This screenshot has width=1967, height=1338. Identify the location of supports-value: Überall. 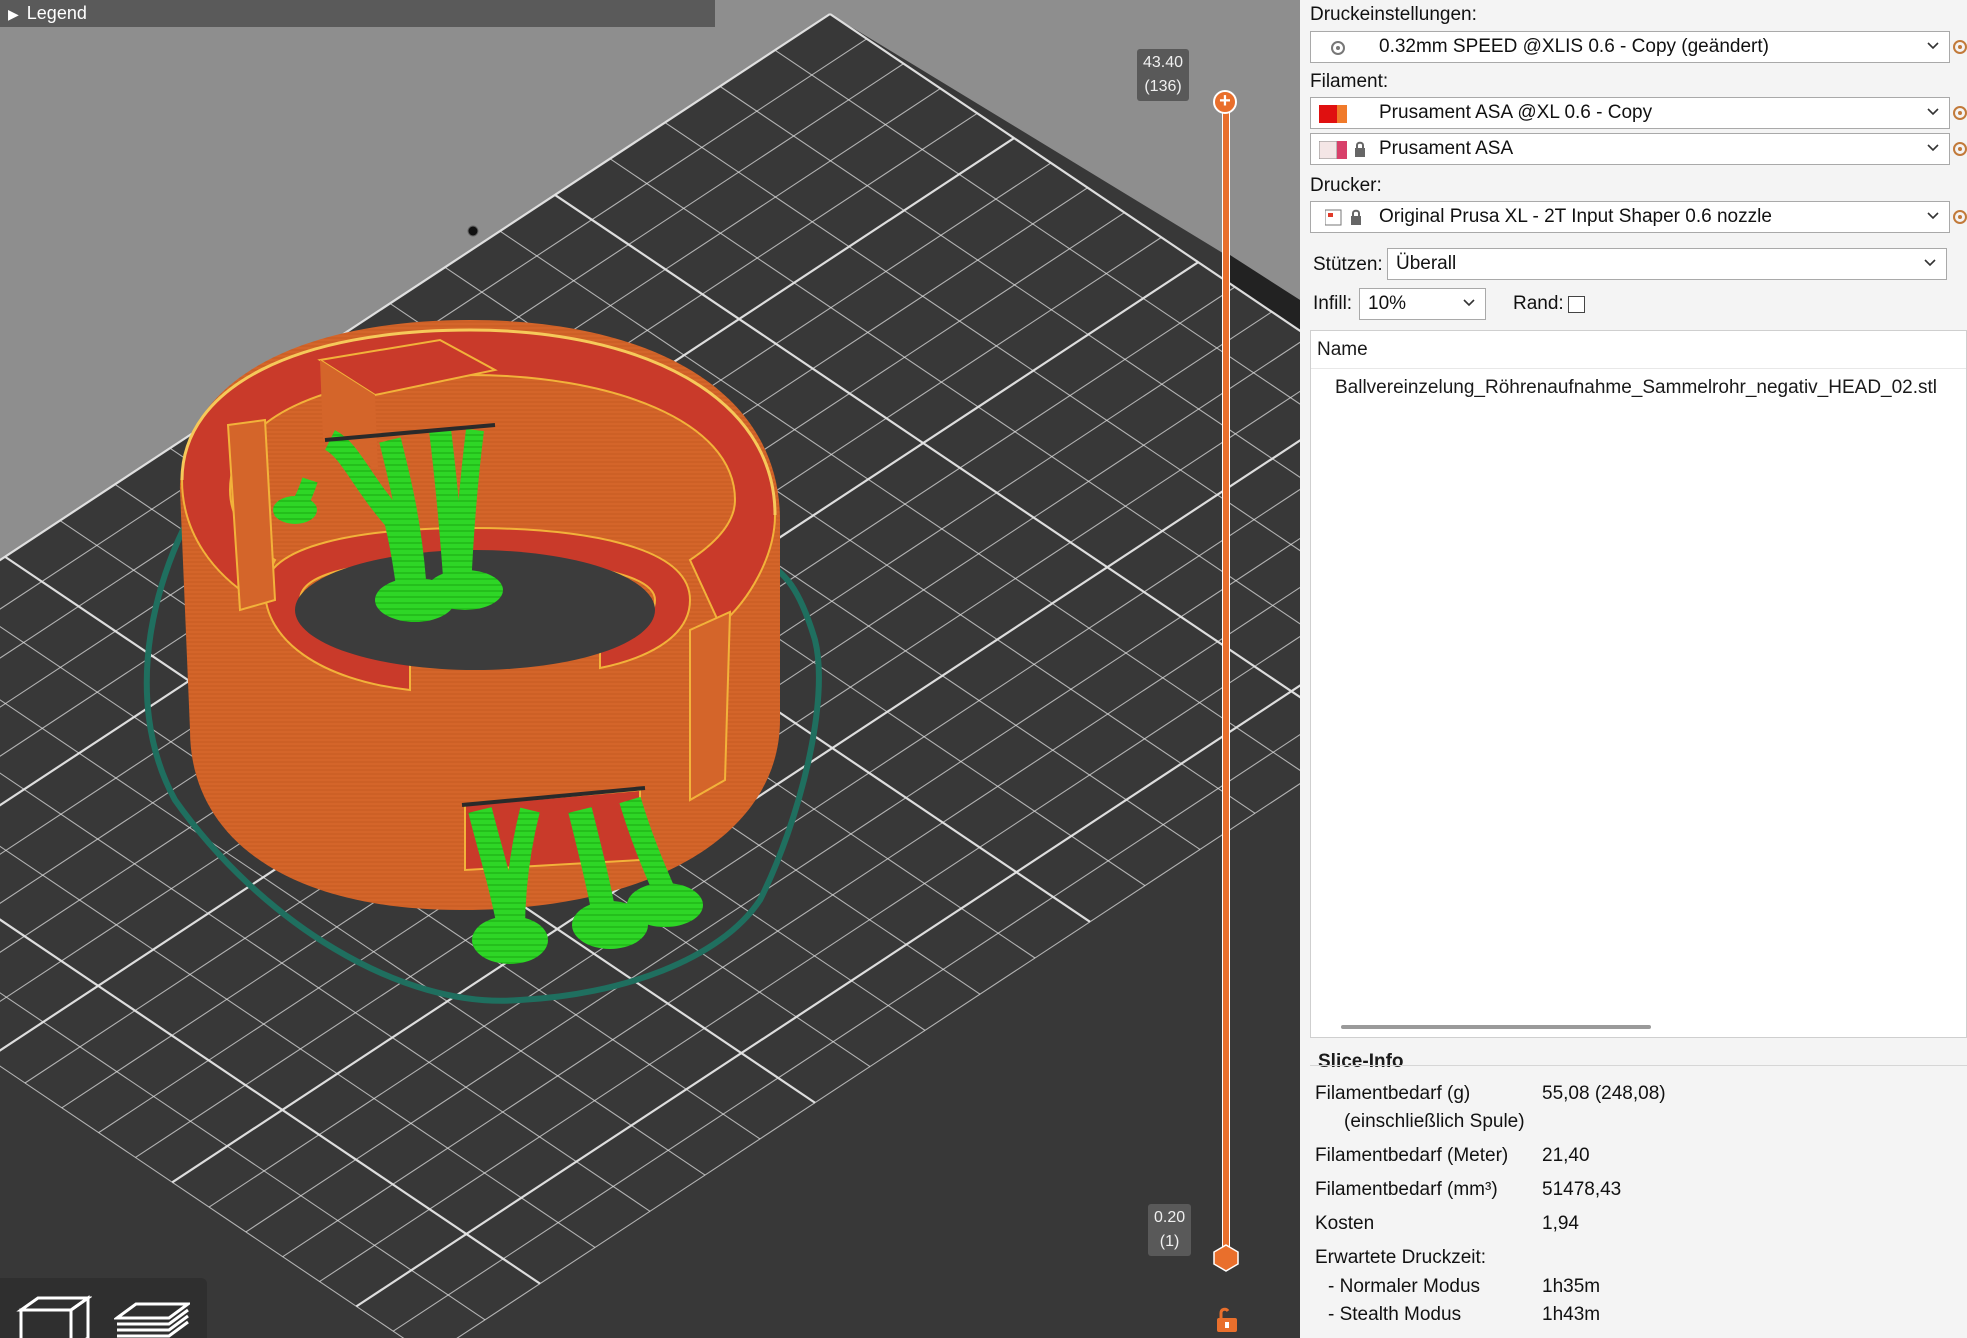
(1426, 263).